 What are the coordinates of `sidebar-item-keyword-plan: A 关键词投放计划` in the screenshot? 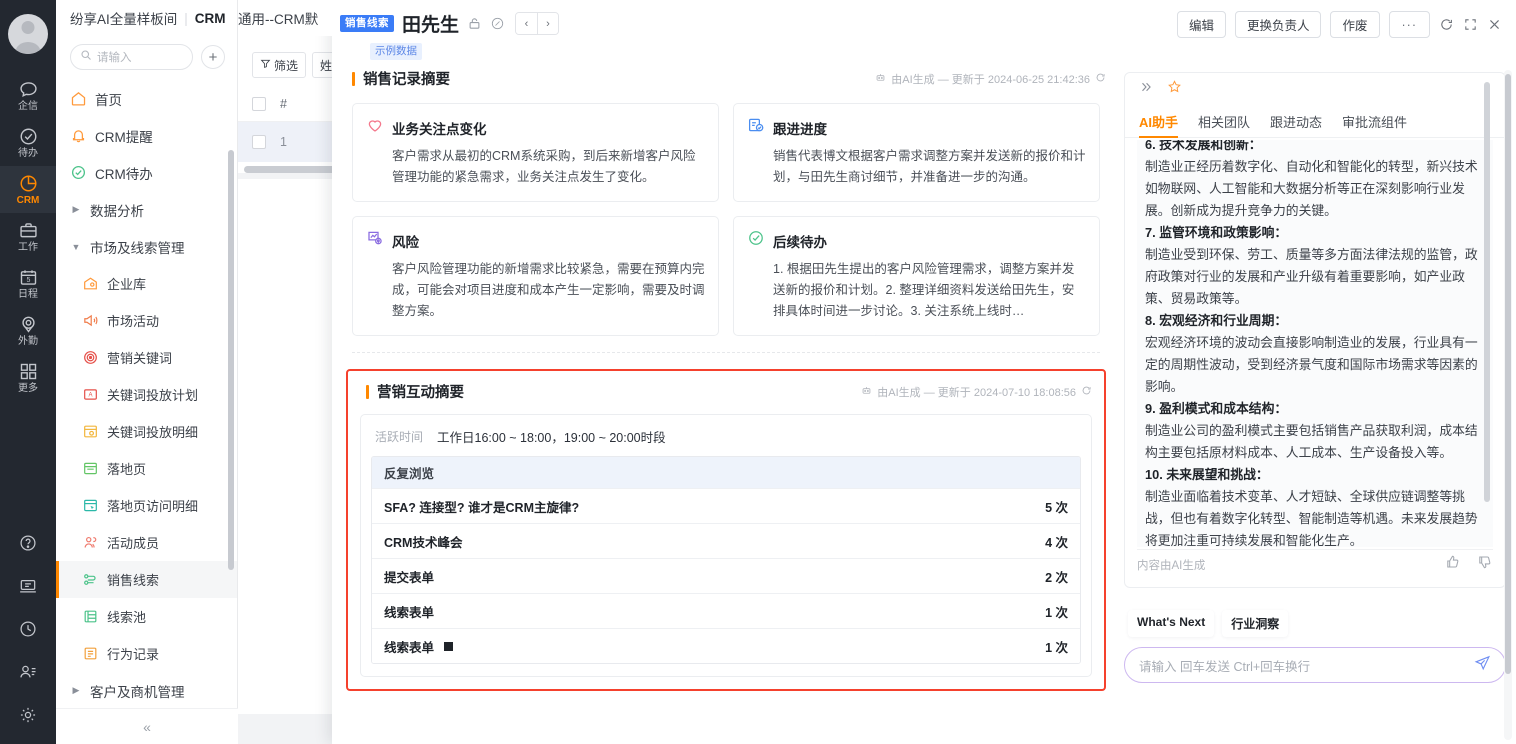 It's located at (146, 394).